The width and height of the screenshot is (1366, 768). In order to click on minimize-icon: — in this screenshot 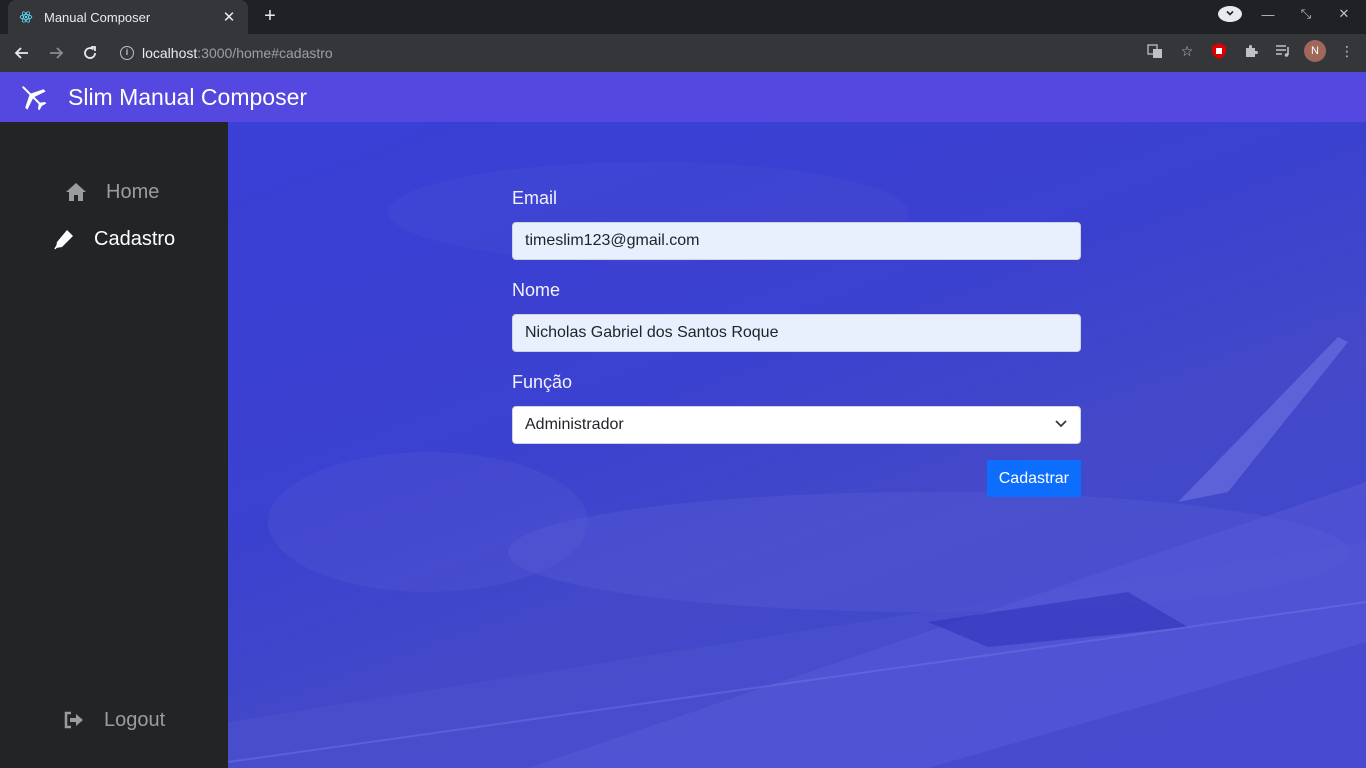, I will do `click(1268, 14)`.